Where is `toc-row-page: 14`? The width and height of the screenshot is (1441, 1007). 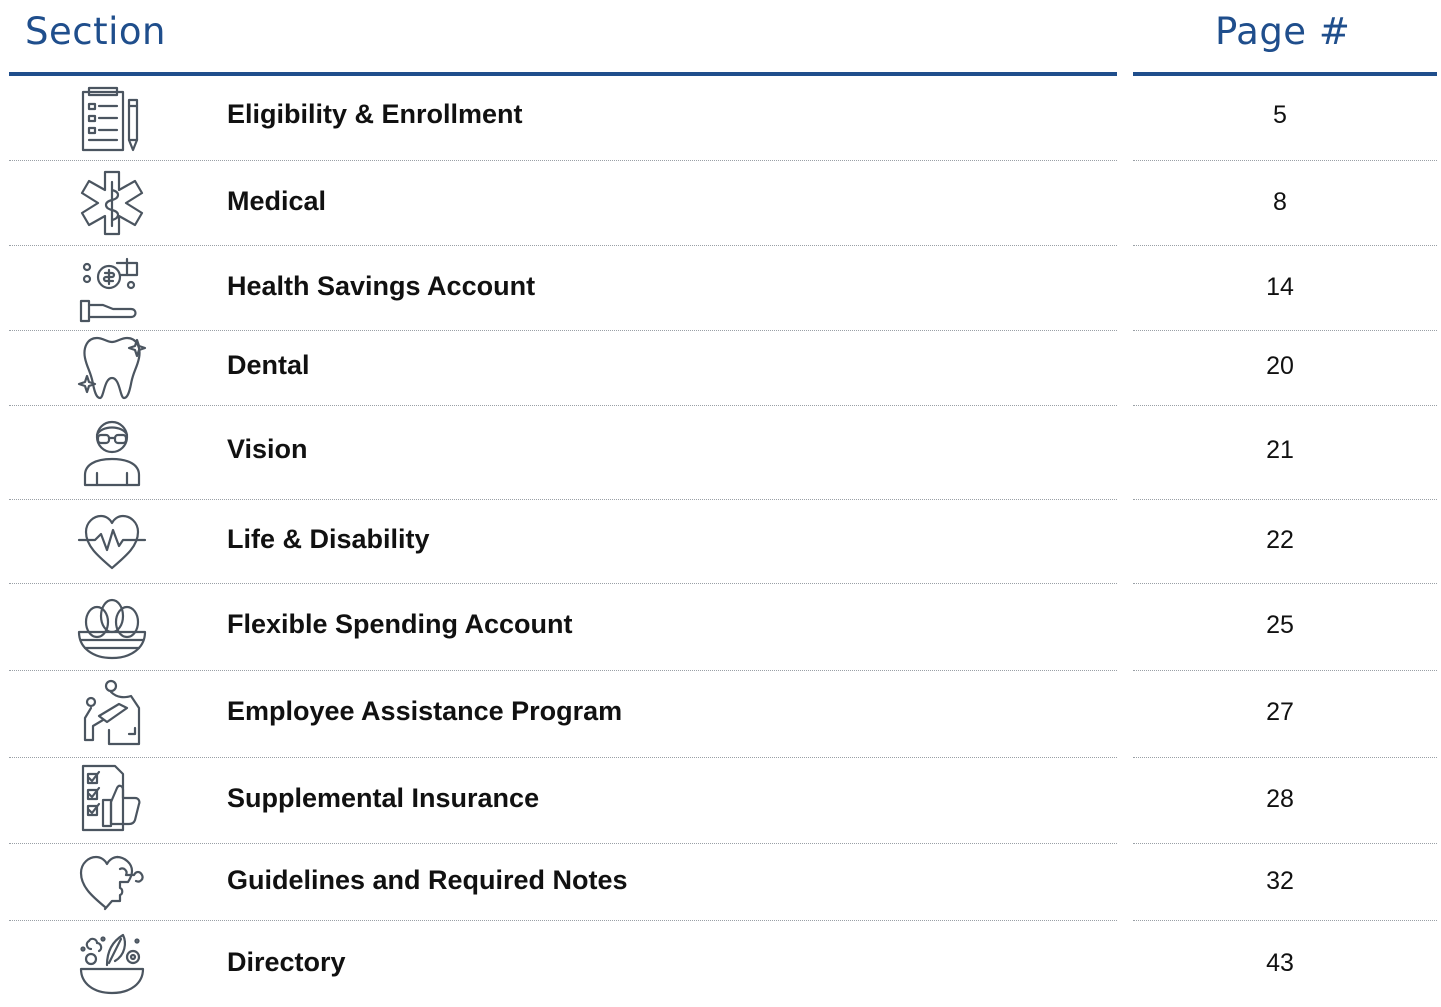
toc-row-page: 14 is located at coordinates (1280, 287).